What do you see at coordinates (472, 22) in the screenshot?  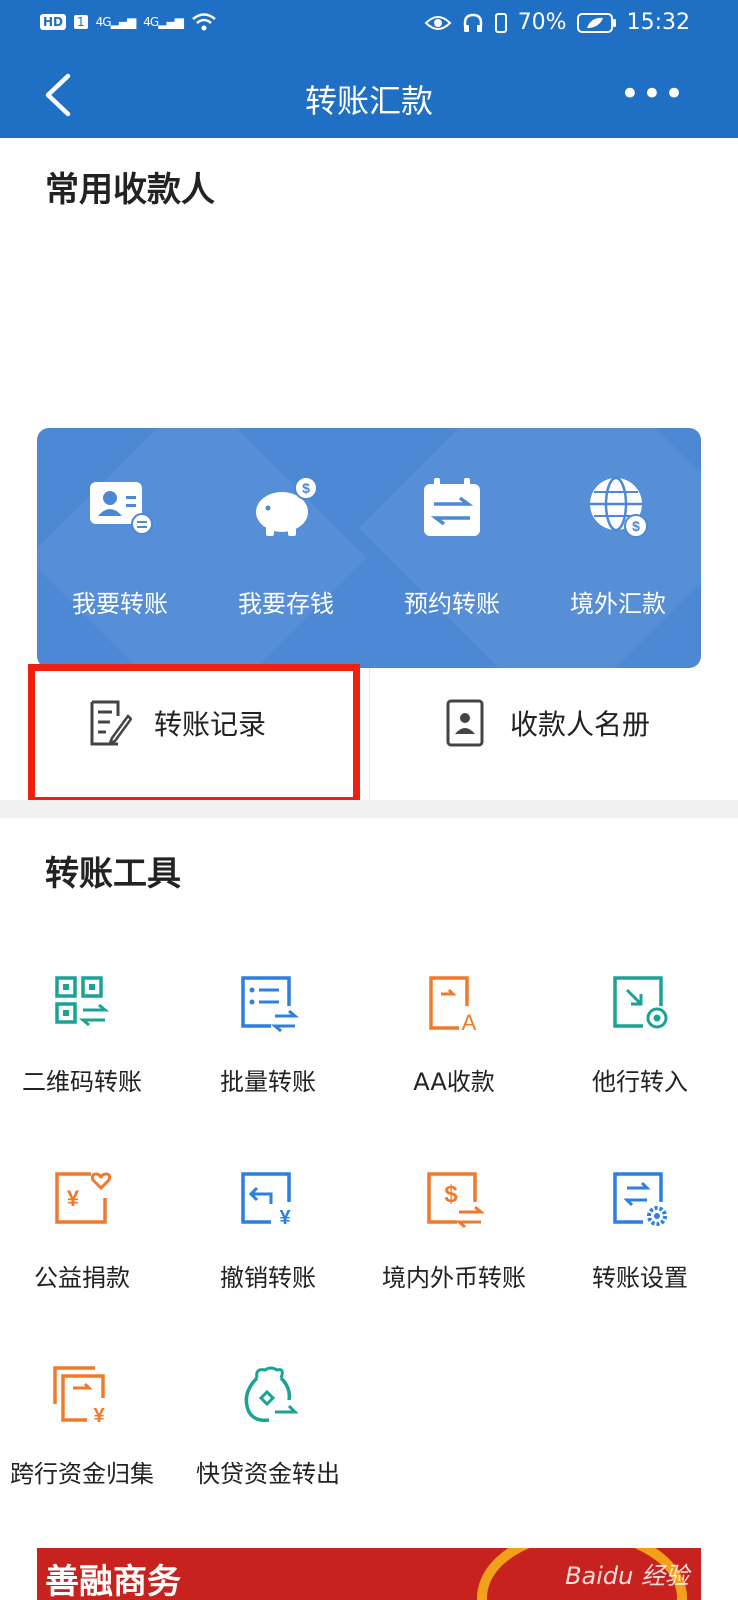 I see `headphones-icon` at bounding box center [472, 22].